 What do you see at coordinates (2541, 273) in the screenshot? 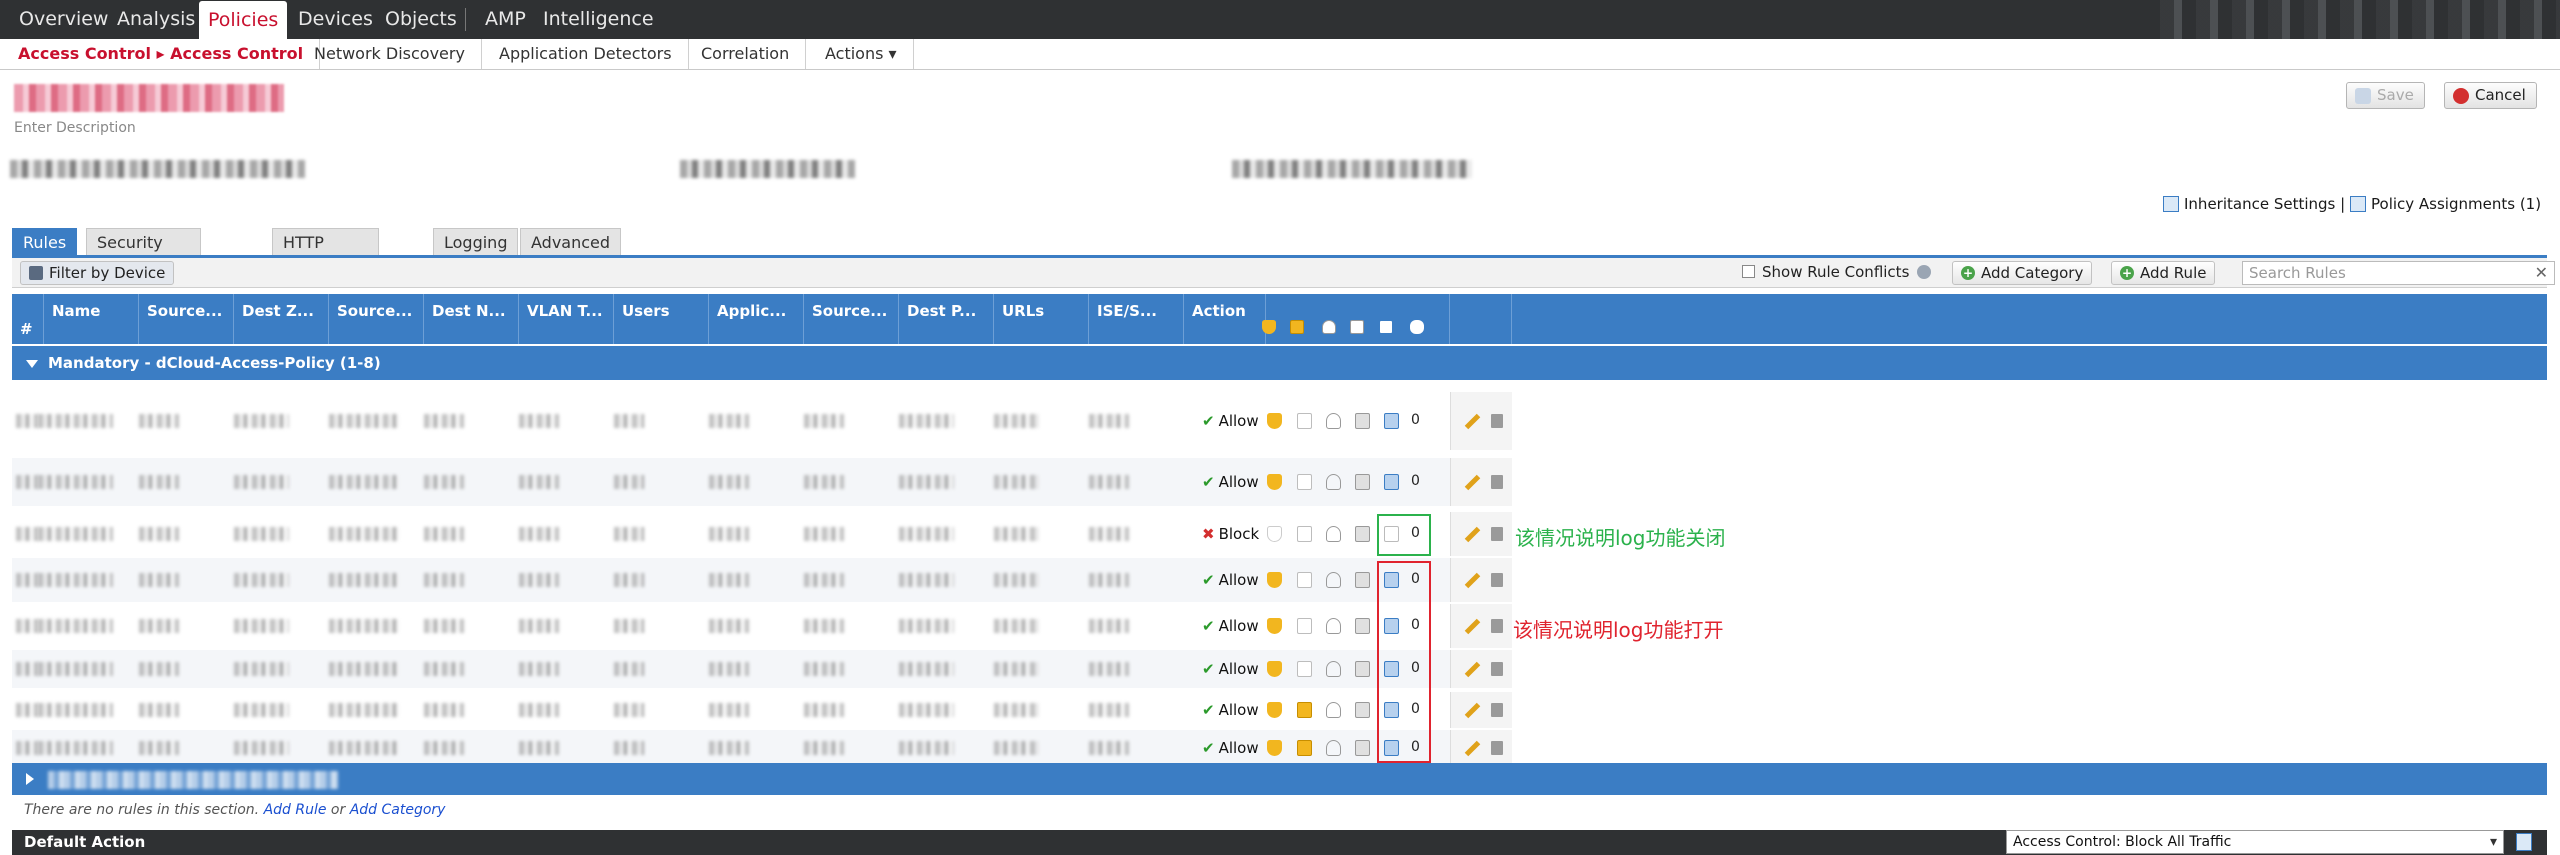
I see `clear-search-icon: ✕` at bounding box center [2541, 273].